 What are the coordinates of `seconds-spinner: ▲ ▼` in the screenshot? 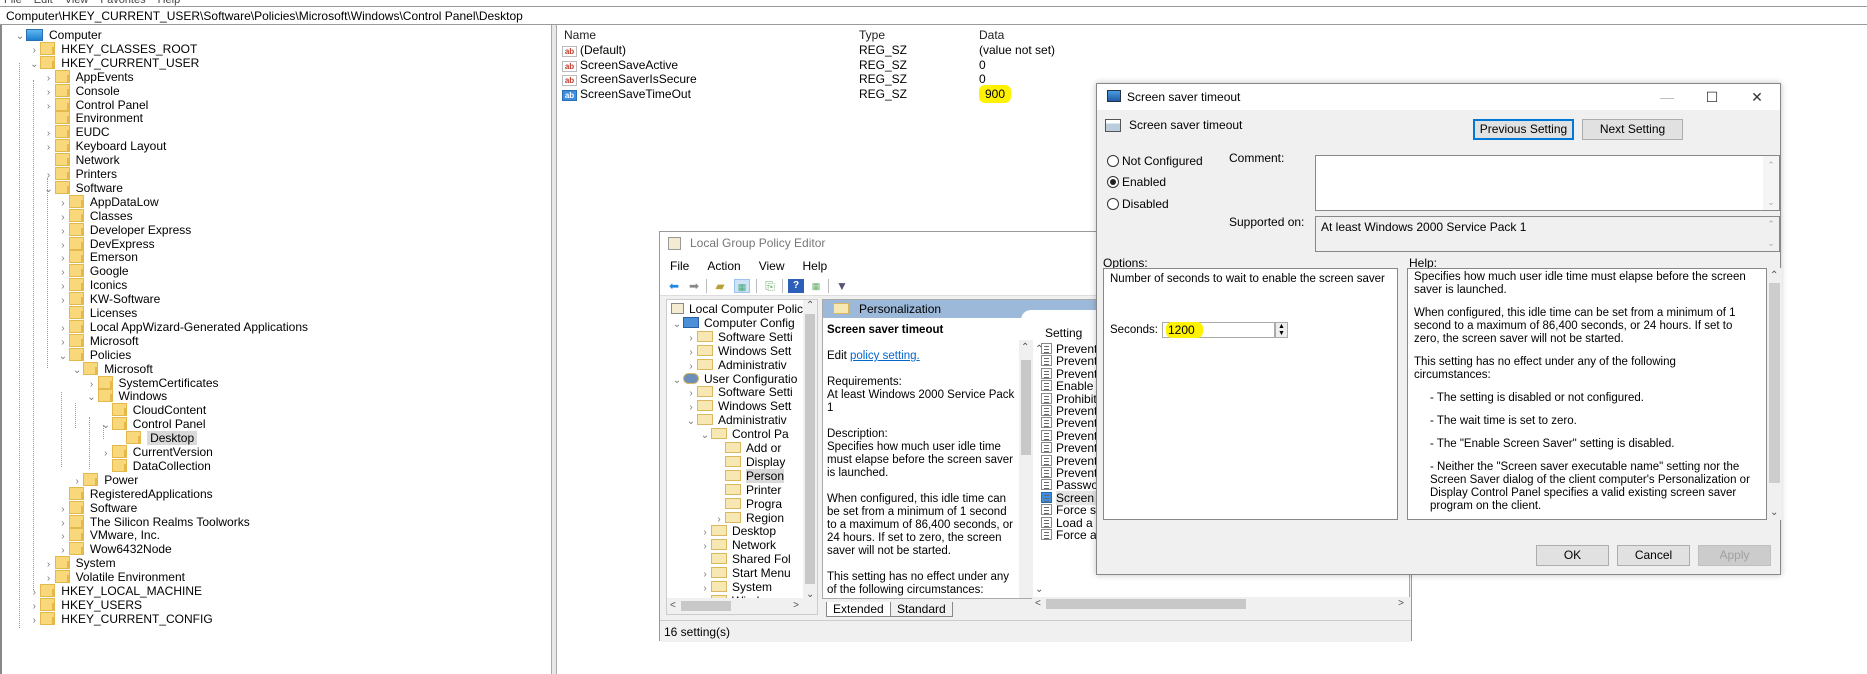 It's located at (1281, 330).